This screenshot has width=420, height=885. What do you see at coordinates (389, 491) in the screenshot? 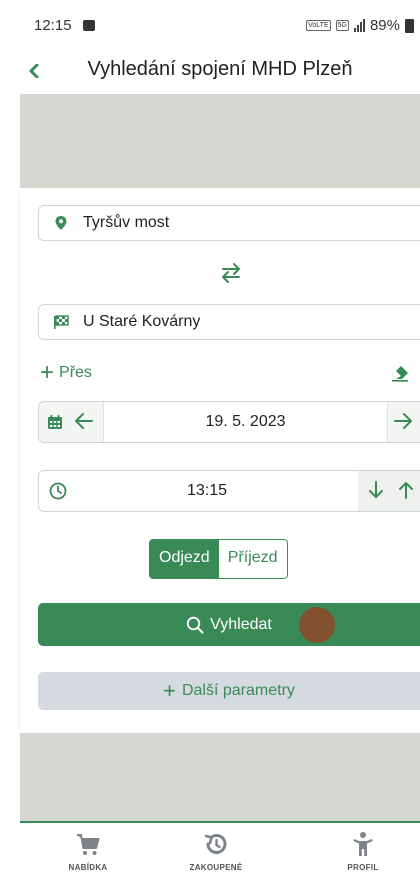
I see `time-stepper` at bounding box center [389, 491].